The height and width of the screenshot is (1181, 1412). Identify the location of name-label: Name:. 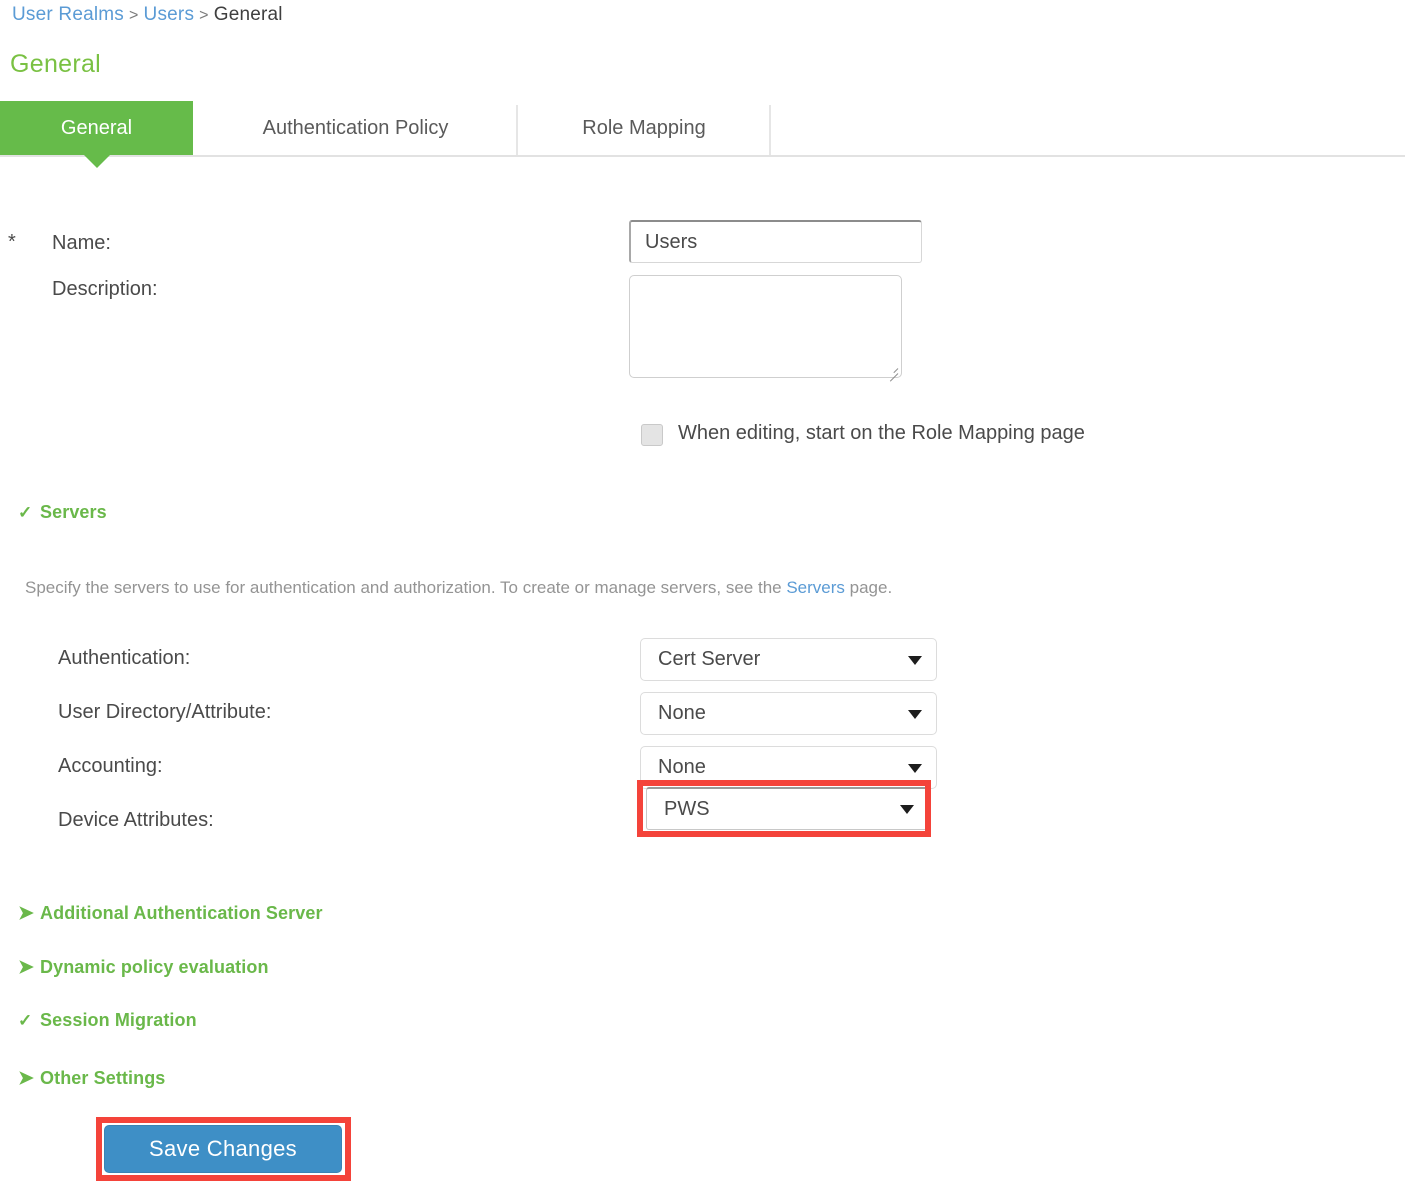
(81, 243).